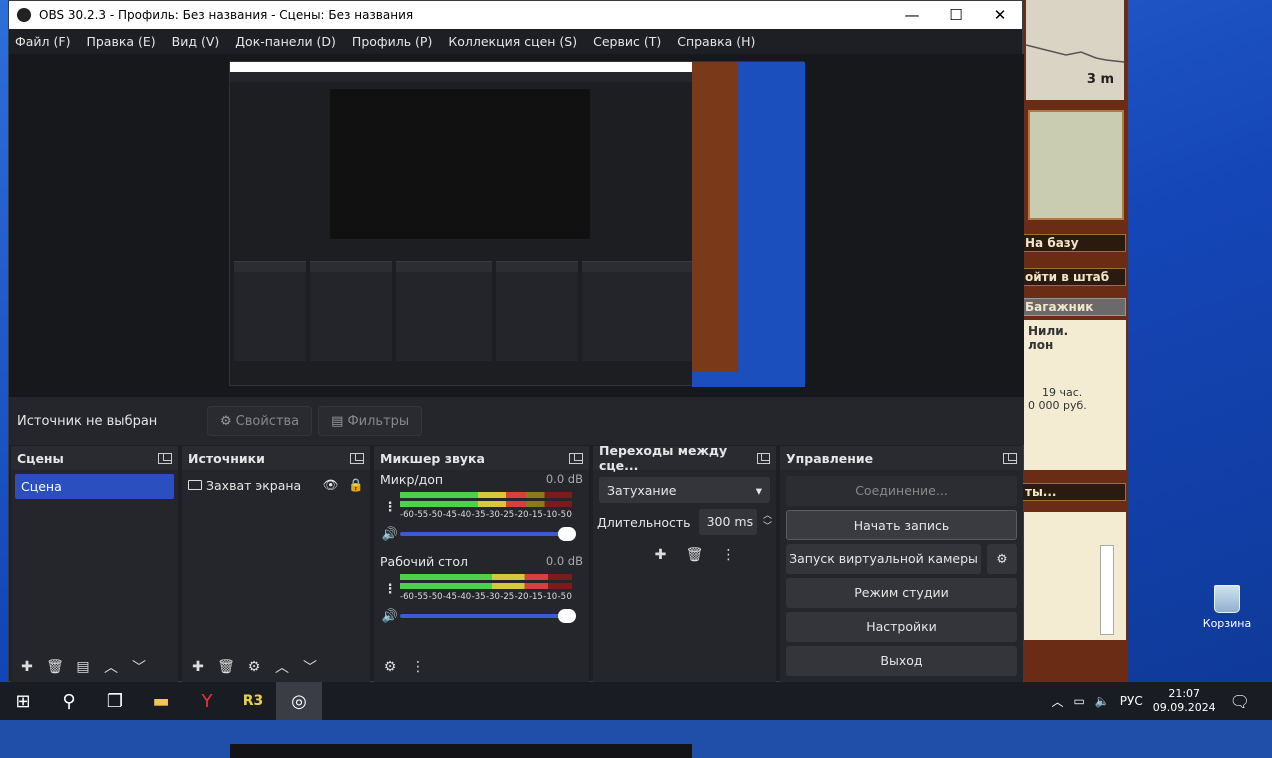 The width and height of the screenshot is (1272, 758). What do you see at coordinates (1240, 701) in the screenshot?
I see `notifications-icon: 🗨` at bounding box center [1240, 701].